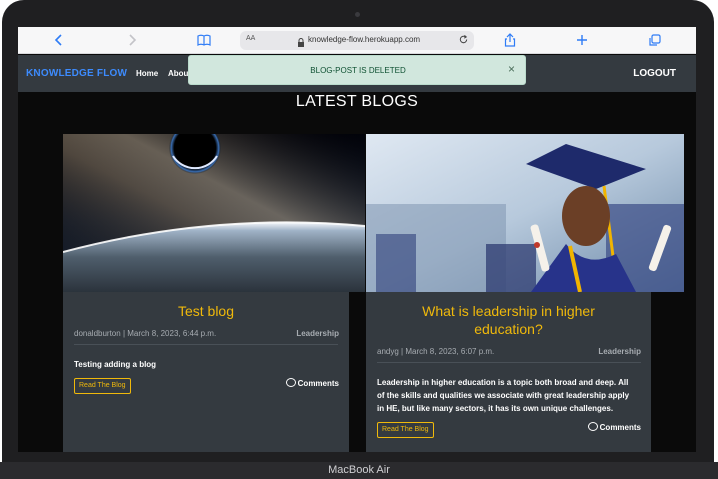  Describe the element at coordinates (436, 351) in the screenshot. I see `blog-author: andyg | March 8, 2023, 6:07 p.m.` at that location.